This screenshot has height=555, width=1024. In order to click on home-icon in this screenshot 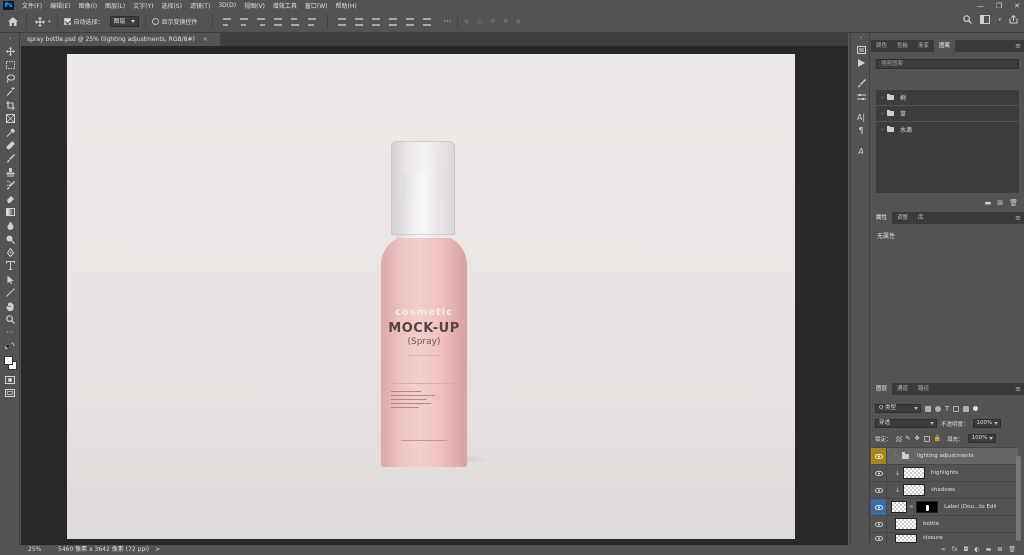, I will do `click(13, 22)`.